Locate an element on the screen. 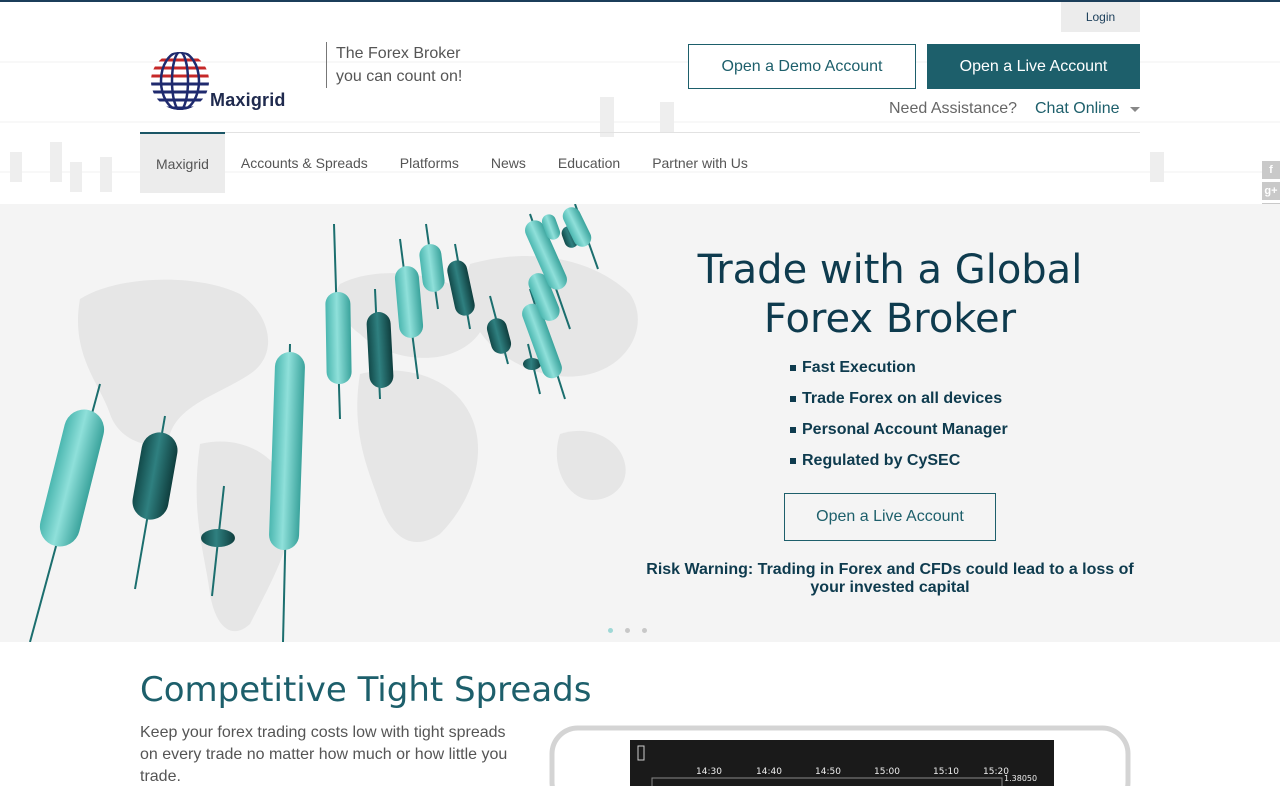  need-assistance-label: Need Assistance? is located at coordinates (953, 108).